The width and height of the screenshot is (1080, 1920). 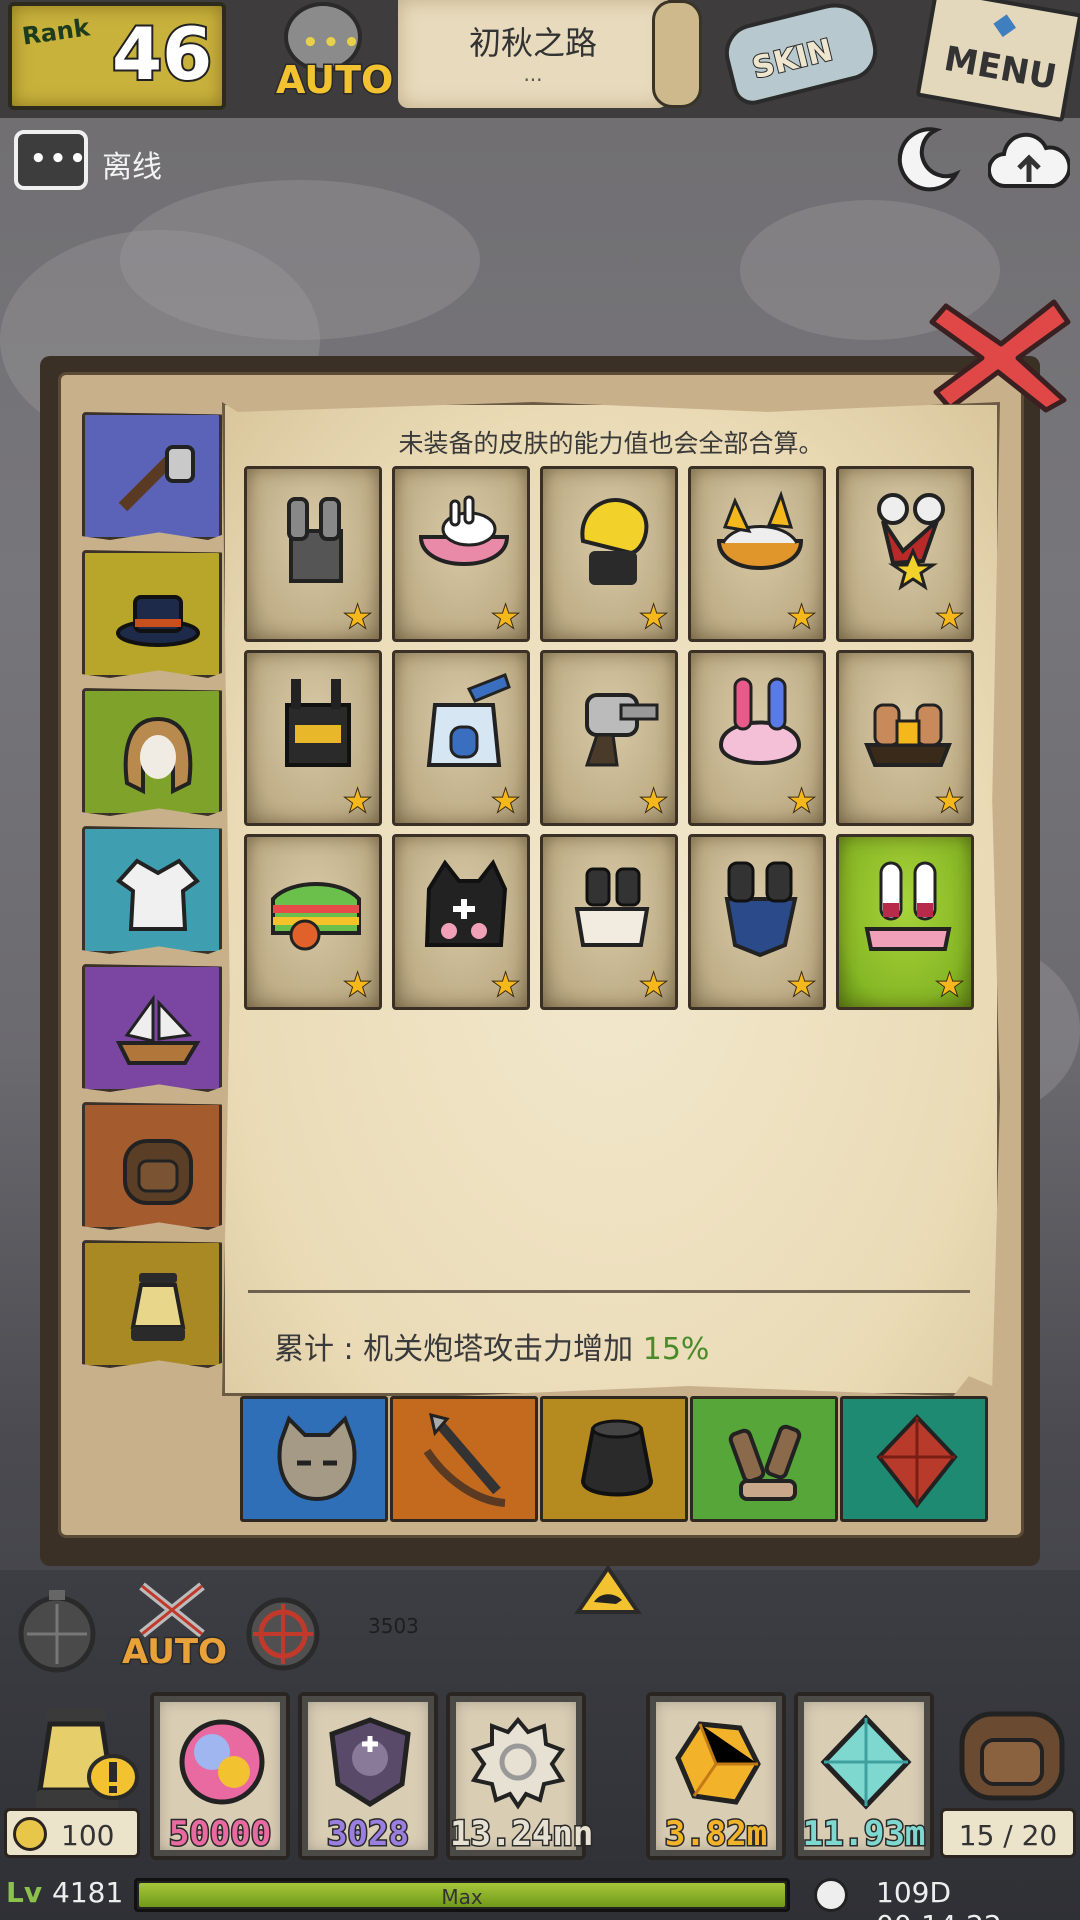 I want to click on potion-icon, so click(x=30, y=1834).